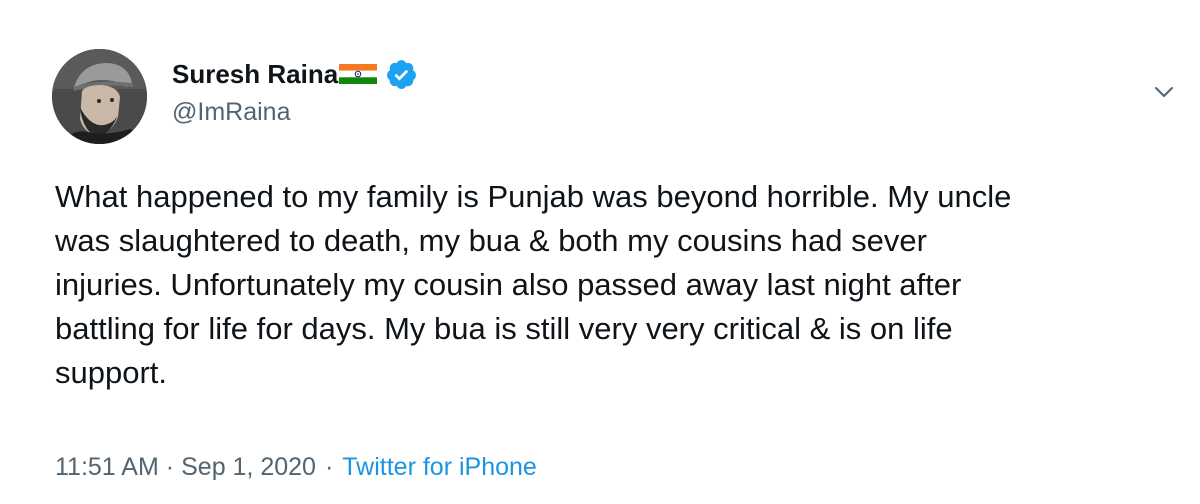  What do you see at coordinates (401, 74) in the screenshot?
I see `verified-badge-icon` at bounding box center [401, 74].